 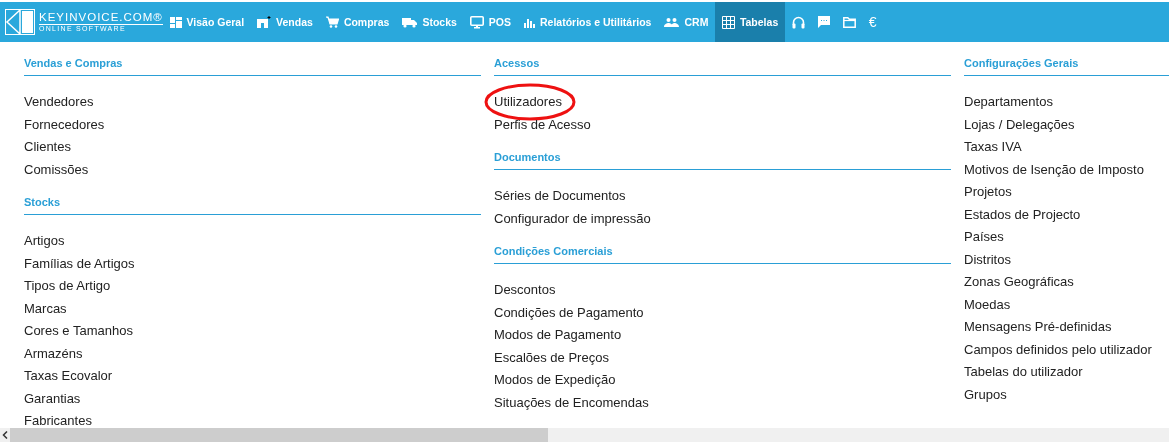 What do you see at coordinates (551, 357) in the screenshot?
I see `menu-link: Escalões de Preços` at bounding box center [551, 357].